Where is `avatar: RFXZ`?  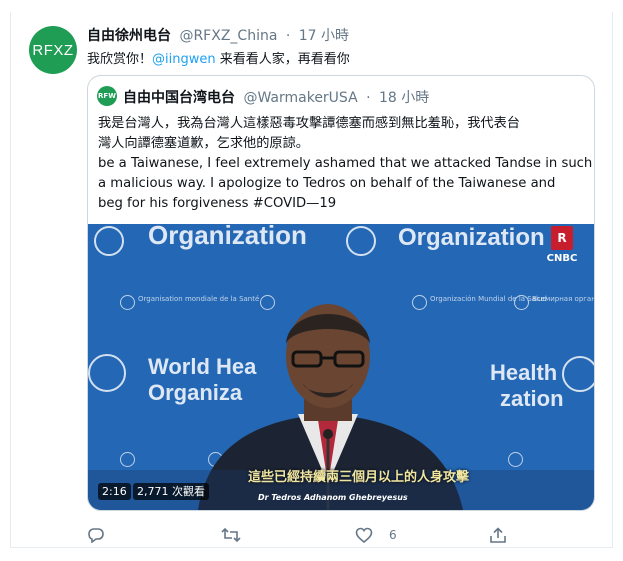
avatar: RFXZ is located at coordinates (53, 50).